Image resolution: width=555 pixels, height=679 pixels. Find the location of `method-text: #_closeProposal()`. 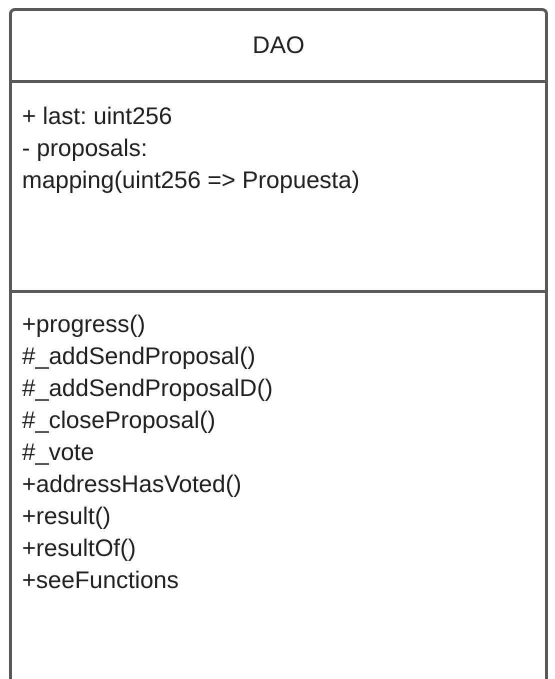

method-text: #_closeProposal() is located at coordinates (119, 421).